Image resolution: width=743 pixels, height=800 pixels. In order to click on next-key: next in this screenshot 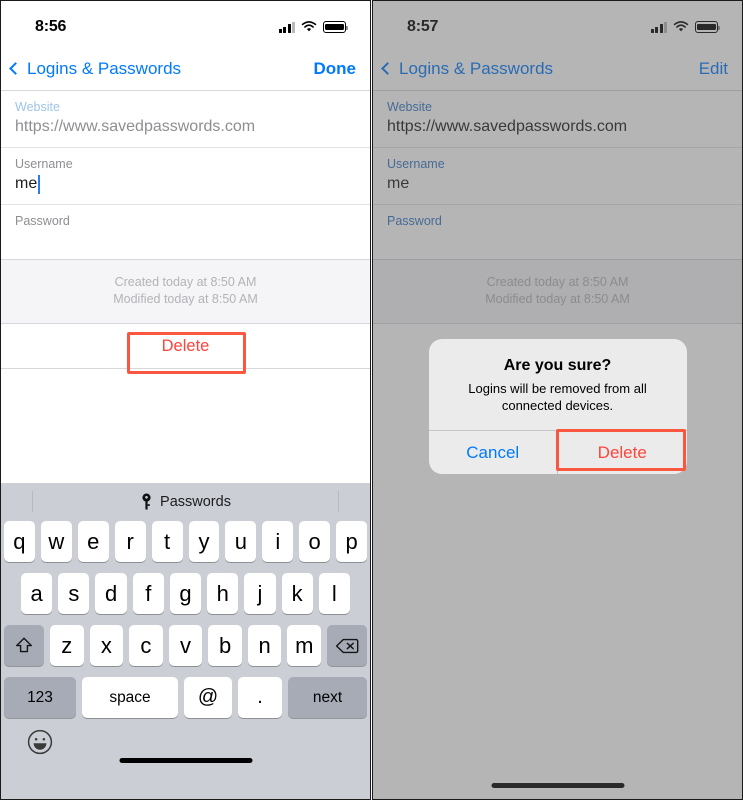, I will do `click(327, 697)`.